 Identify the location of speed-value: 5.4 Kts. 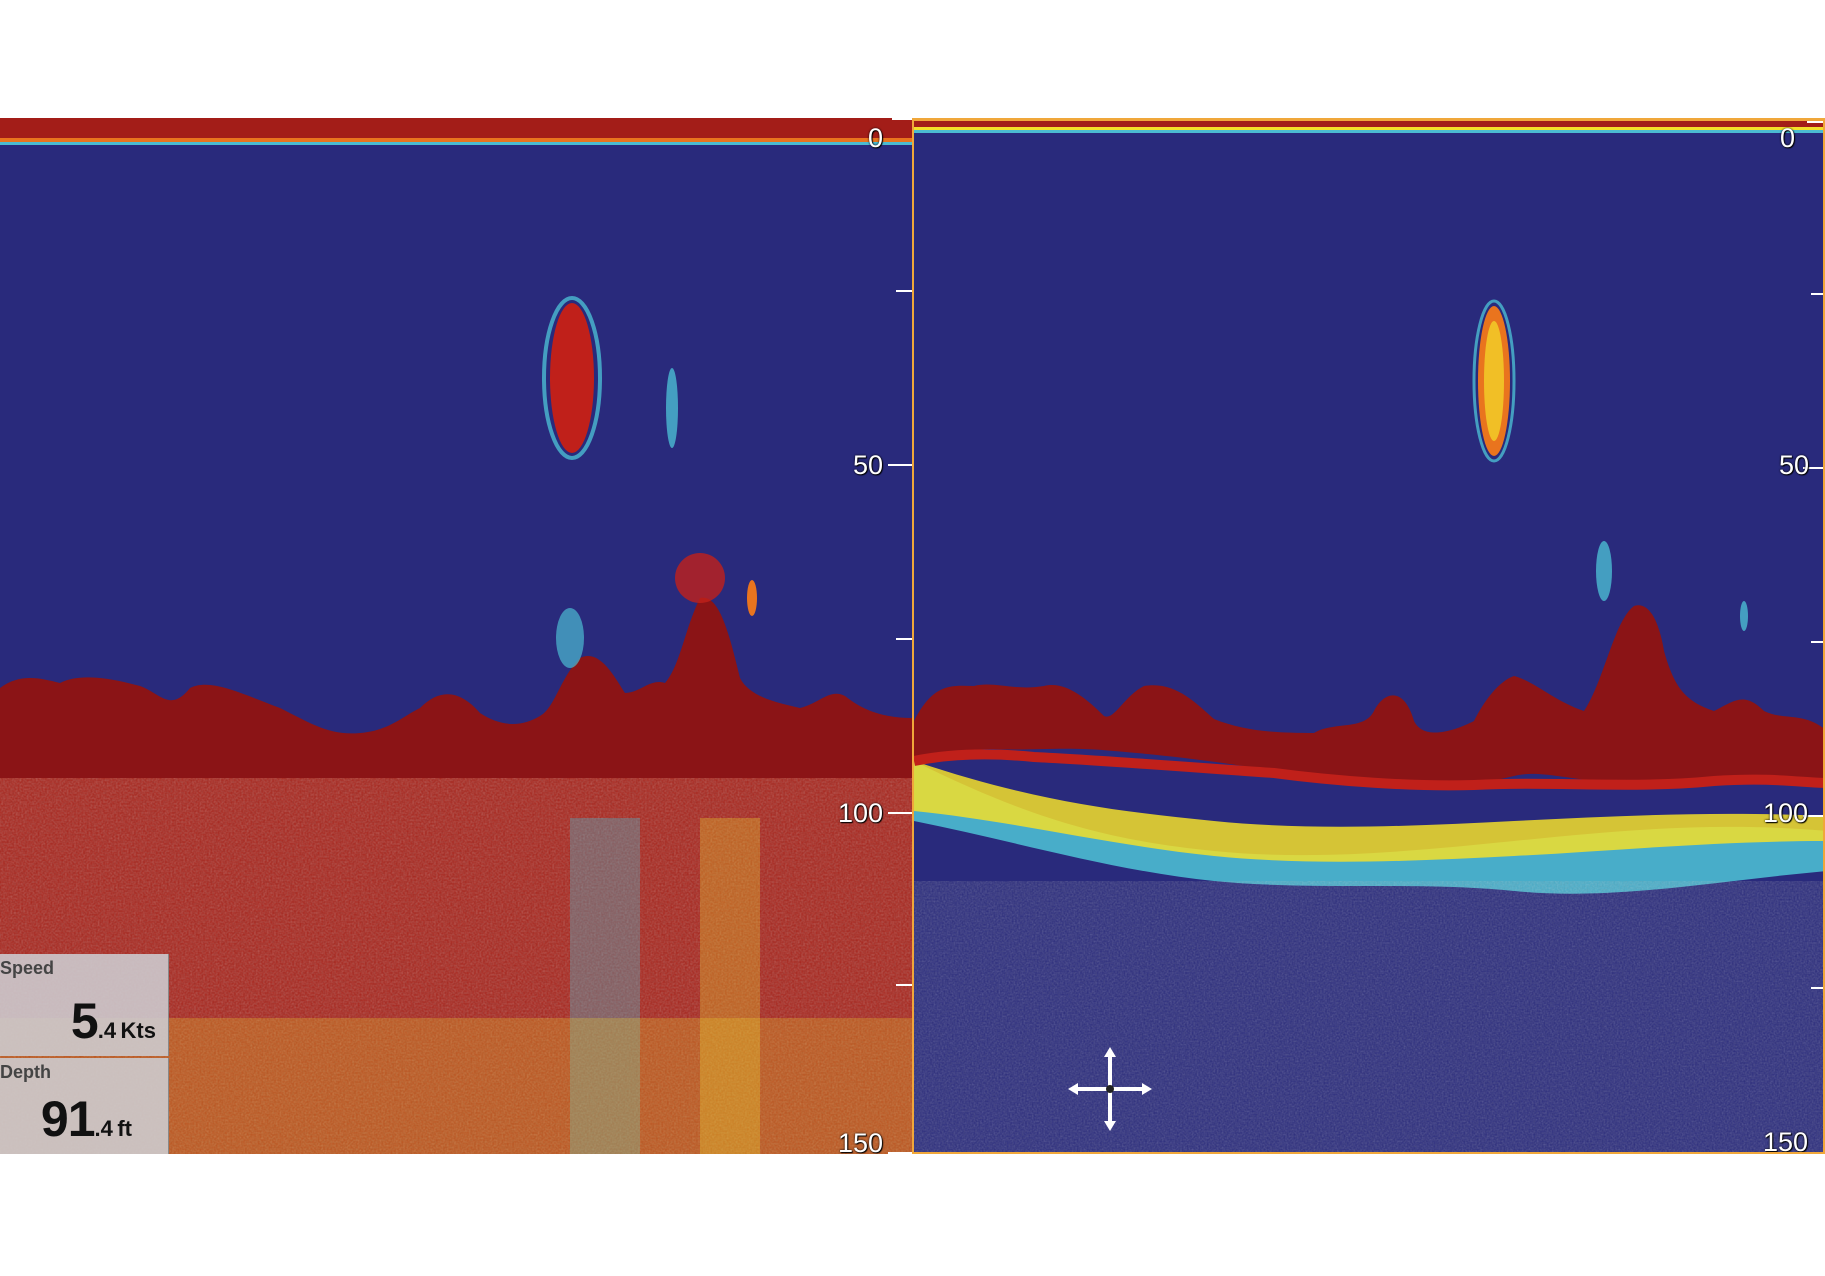
(113, 1021).